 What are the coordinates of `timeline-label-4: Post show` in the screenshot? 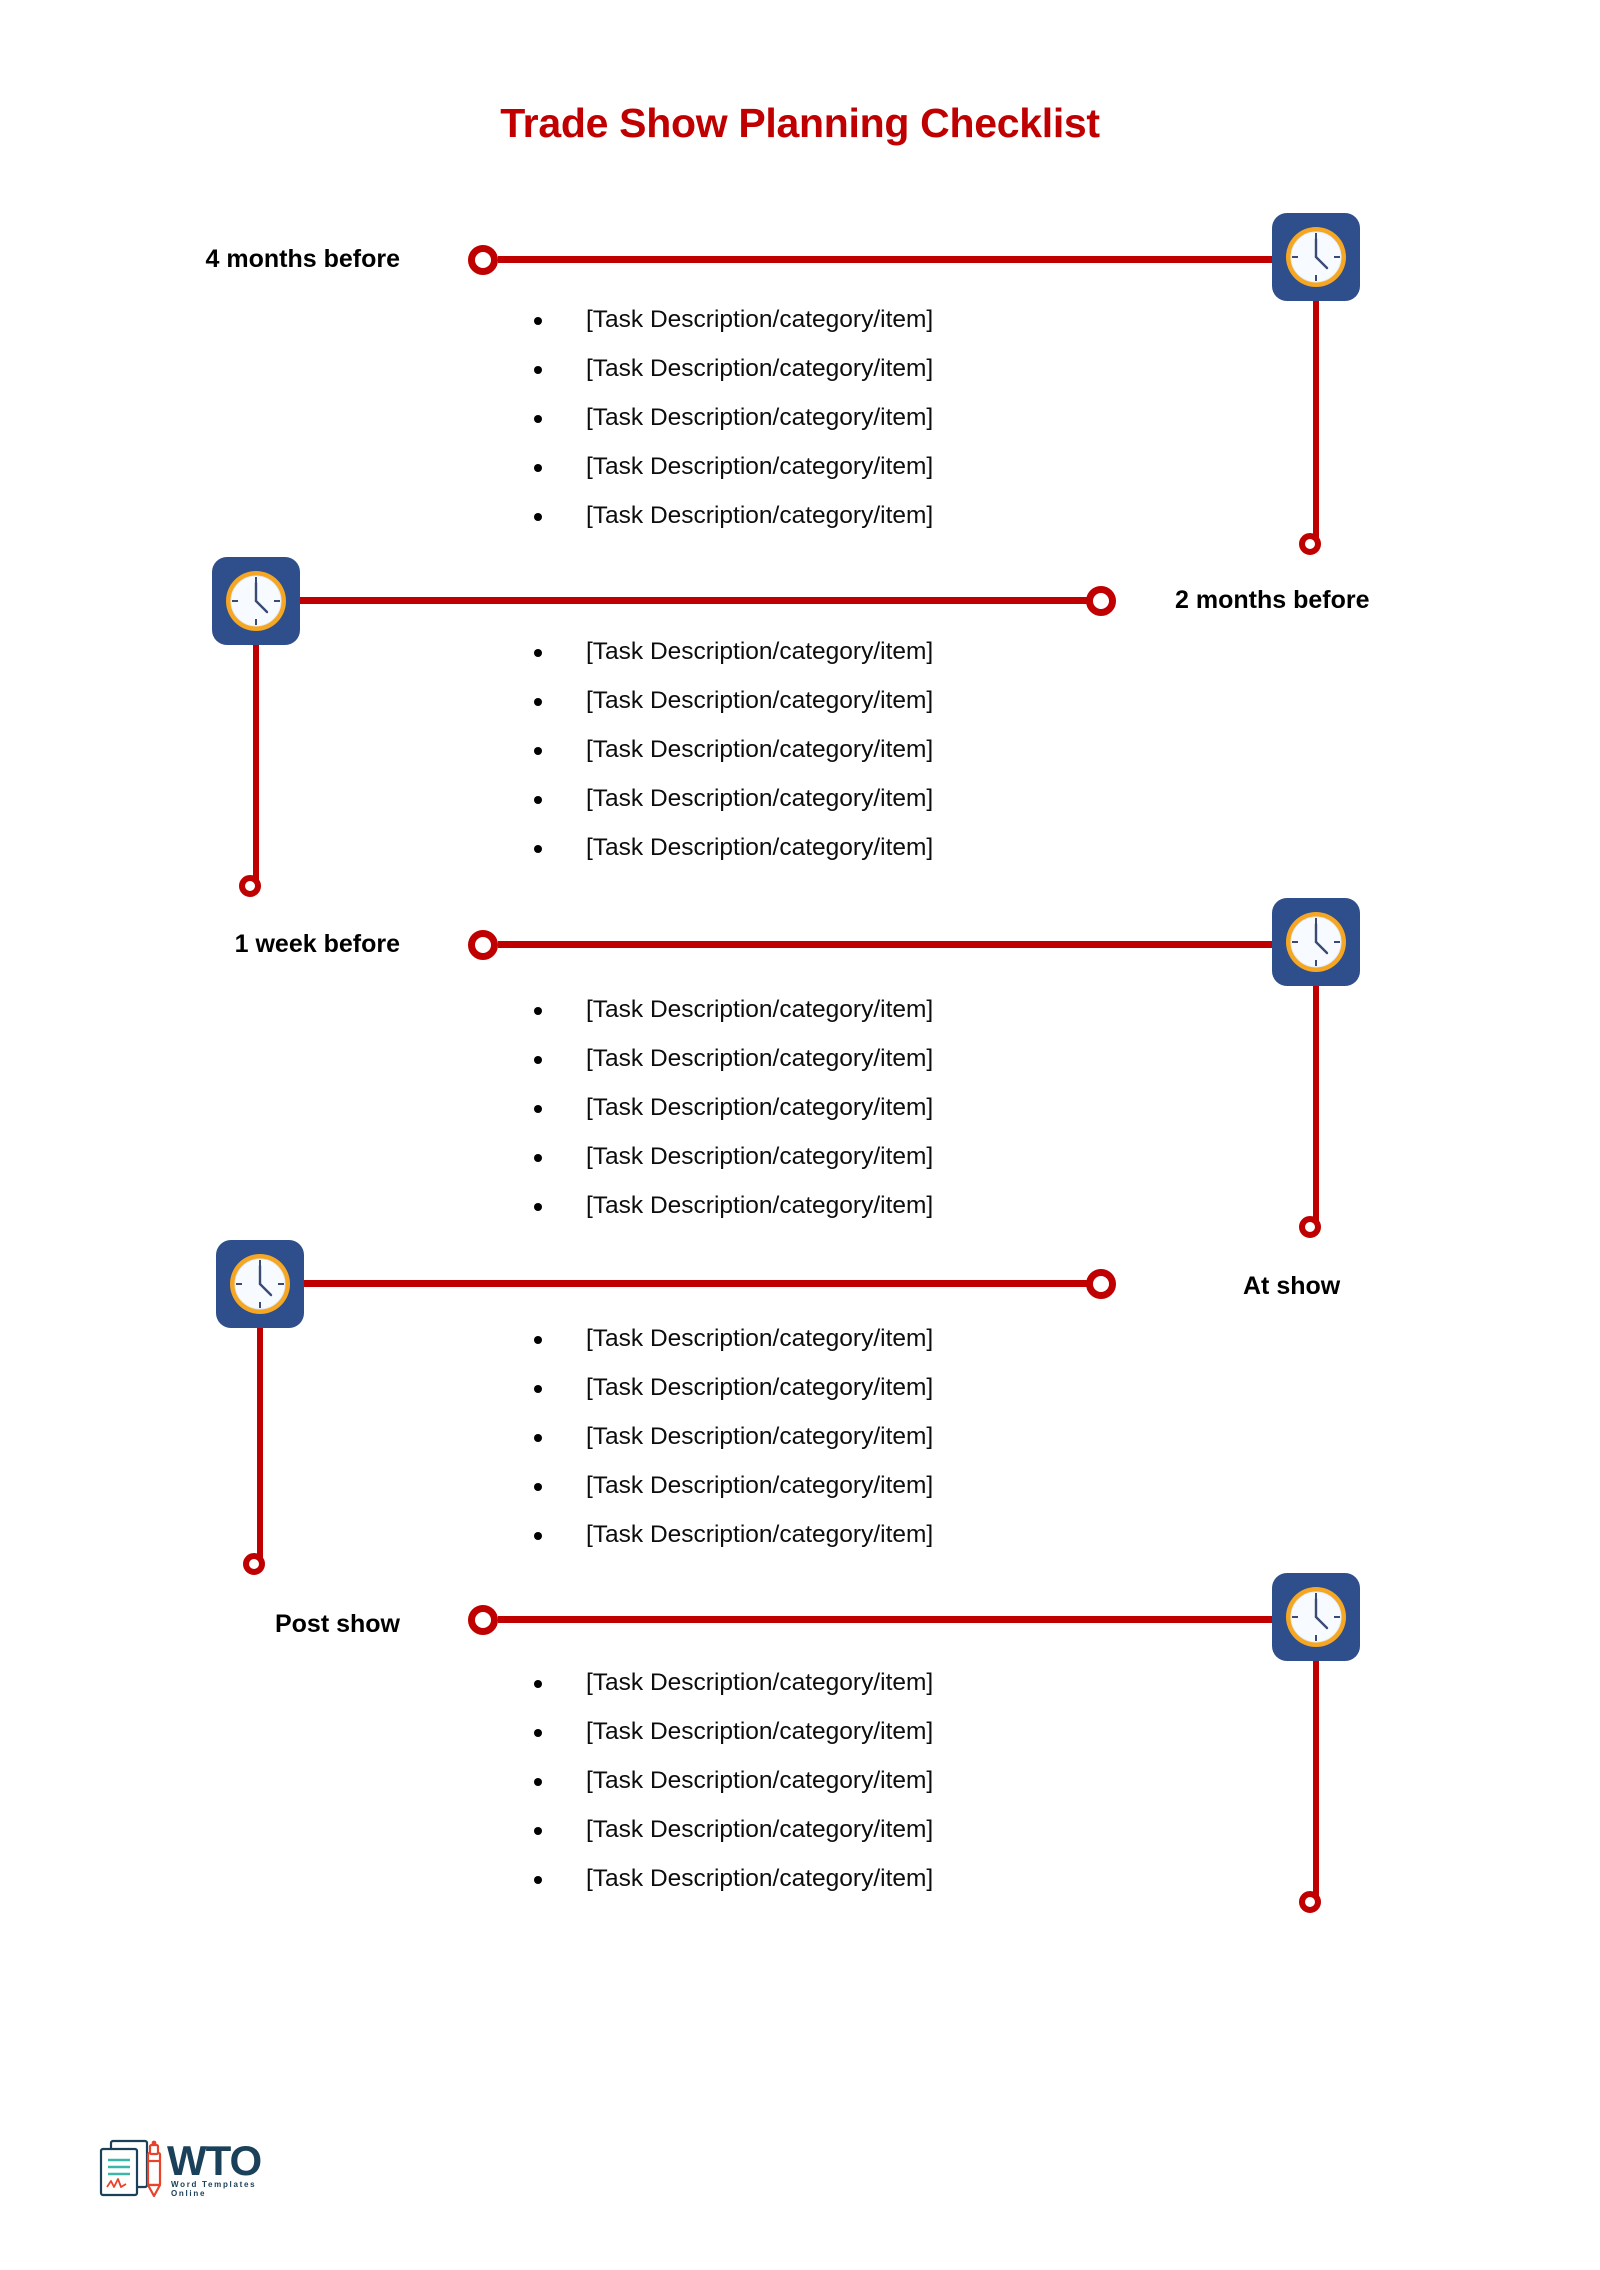 It's located at (337, 1624).